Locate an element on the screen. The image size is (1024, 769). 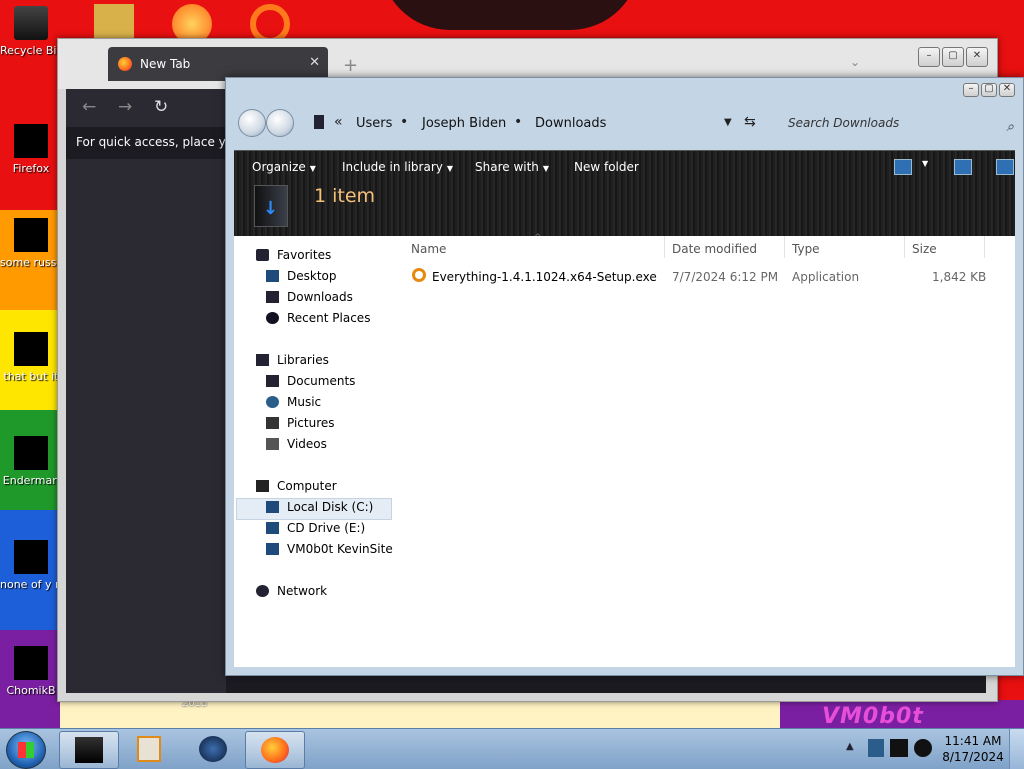
recent-places-icon is located at coordinates (272, 318).